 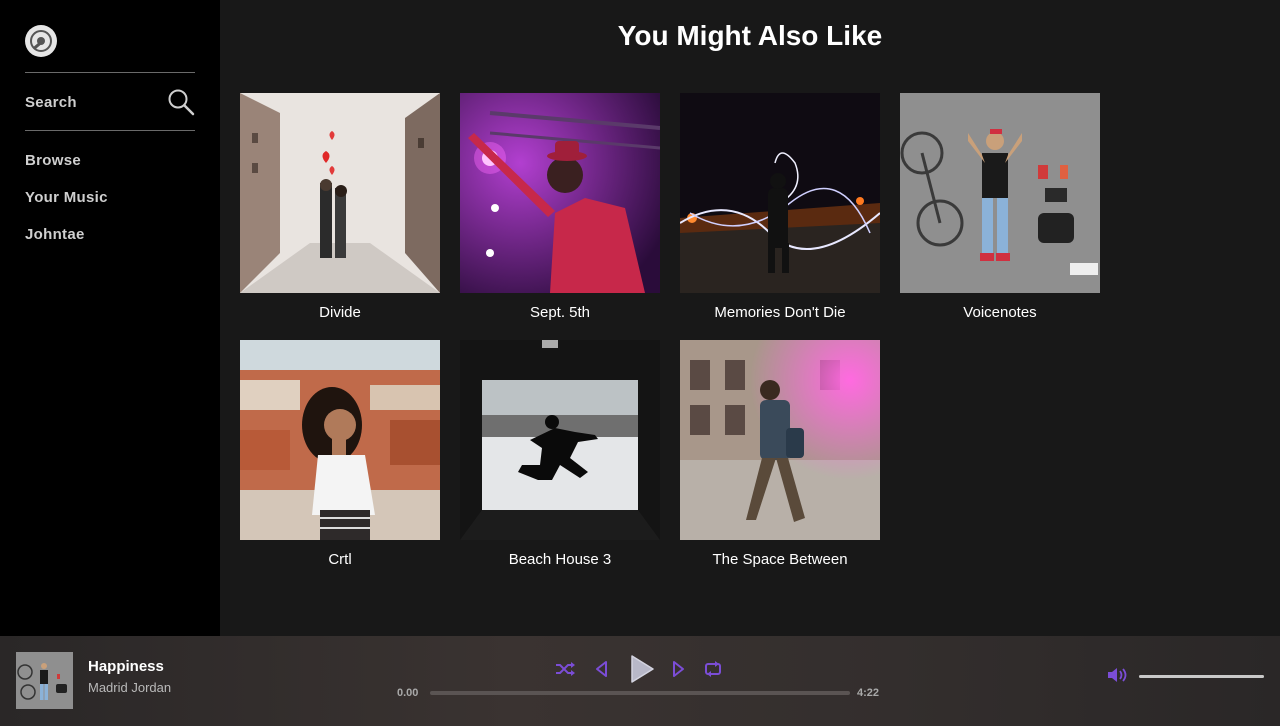 What do you see at coordinates (181, 102) in the screenshot?
I see `search-icon` at bounding box center [181, 102].